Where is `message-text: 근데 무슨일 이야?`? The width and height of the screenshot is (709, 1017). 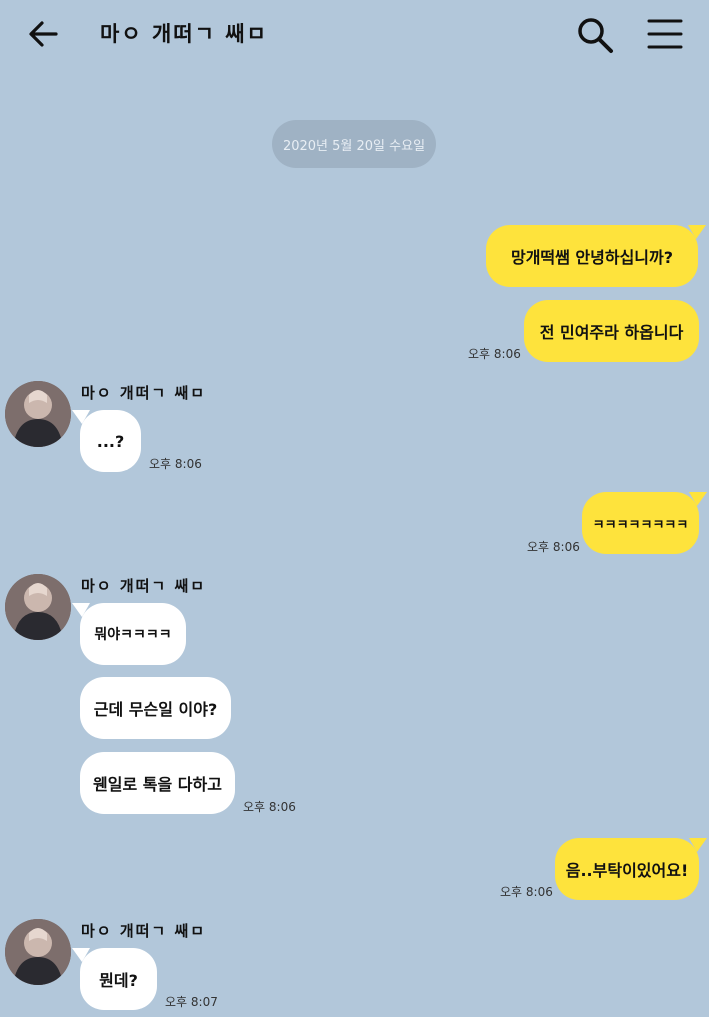 message-text: 근데 무슨일 이야? is located at coordinates (155, 709).